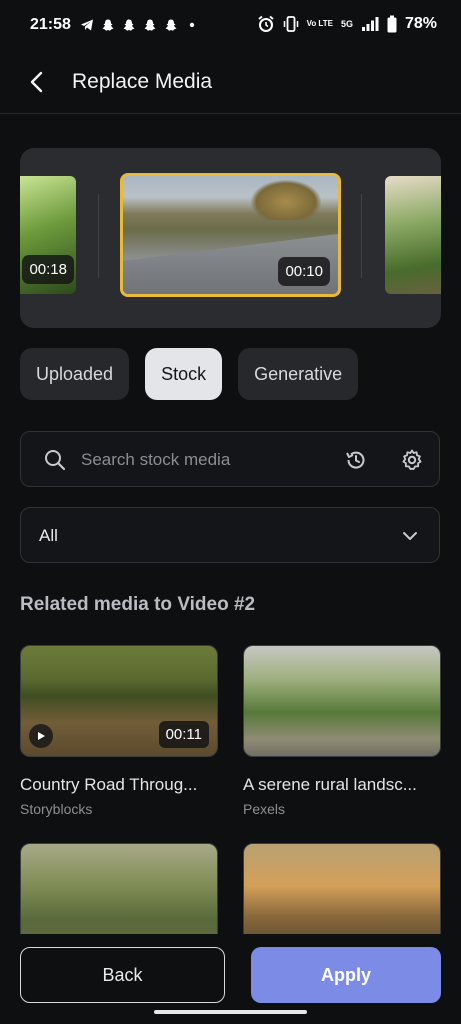 The height and width of the screenshot is (1024, 461). I want to click on chevron-down-icon, so click(410, 536).